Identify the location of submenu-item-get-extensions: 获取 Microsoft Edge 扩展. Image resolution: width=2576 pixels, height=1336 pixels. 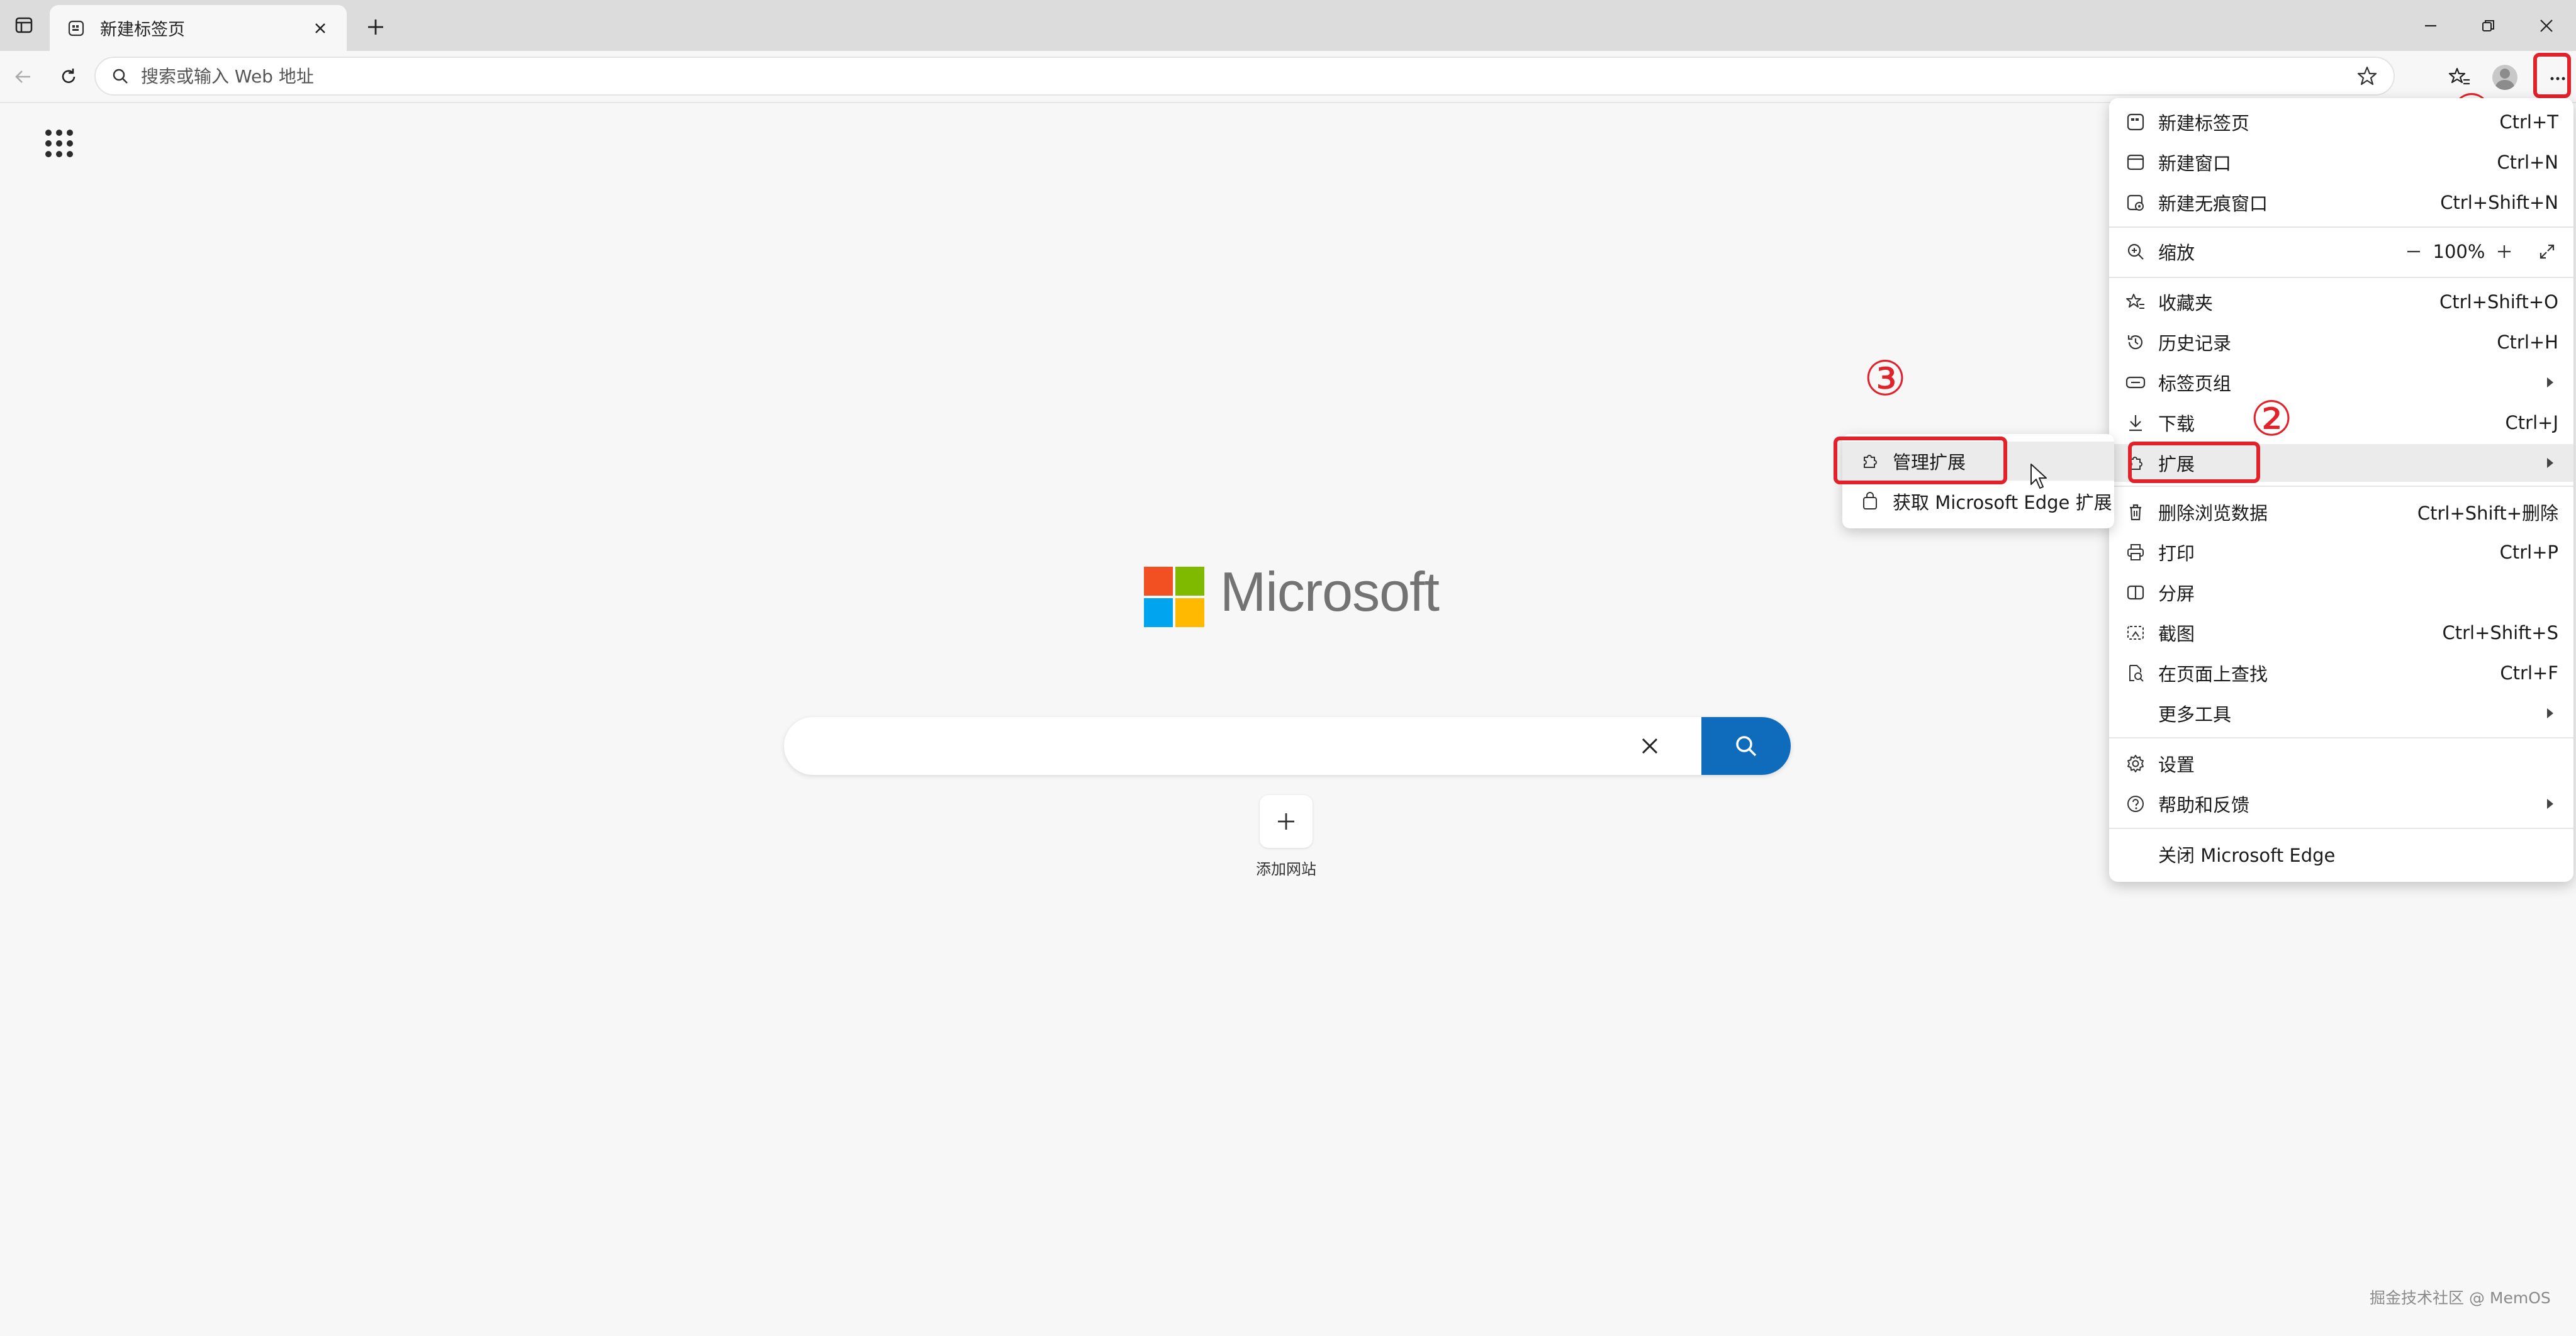
(1978, 501).